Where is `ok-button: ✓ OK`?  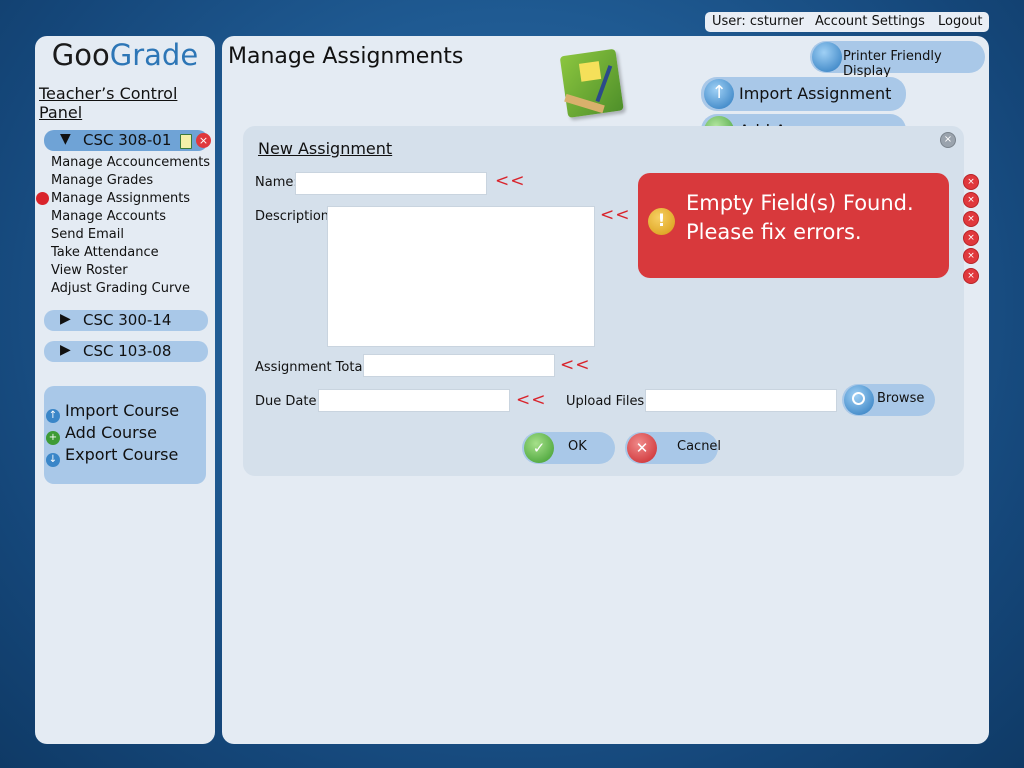
ok-button: ✓ OK is located at coordinates (568, 448).